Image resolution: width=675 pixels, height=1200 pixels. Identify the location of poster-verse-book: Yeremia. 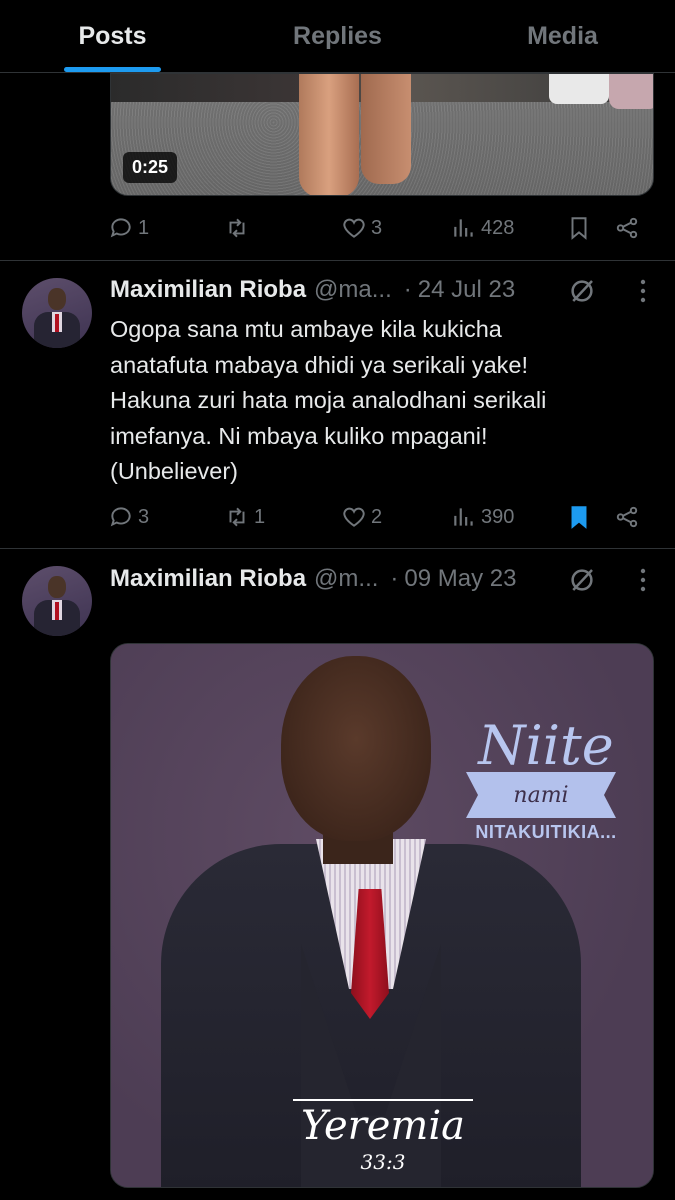
(383, 1124).